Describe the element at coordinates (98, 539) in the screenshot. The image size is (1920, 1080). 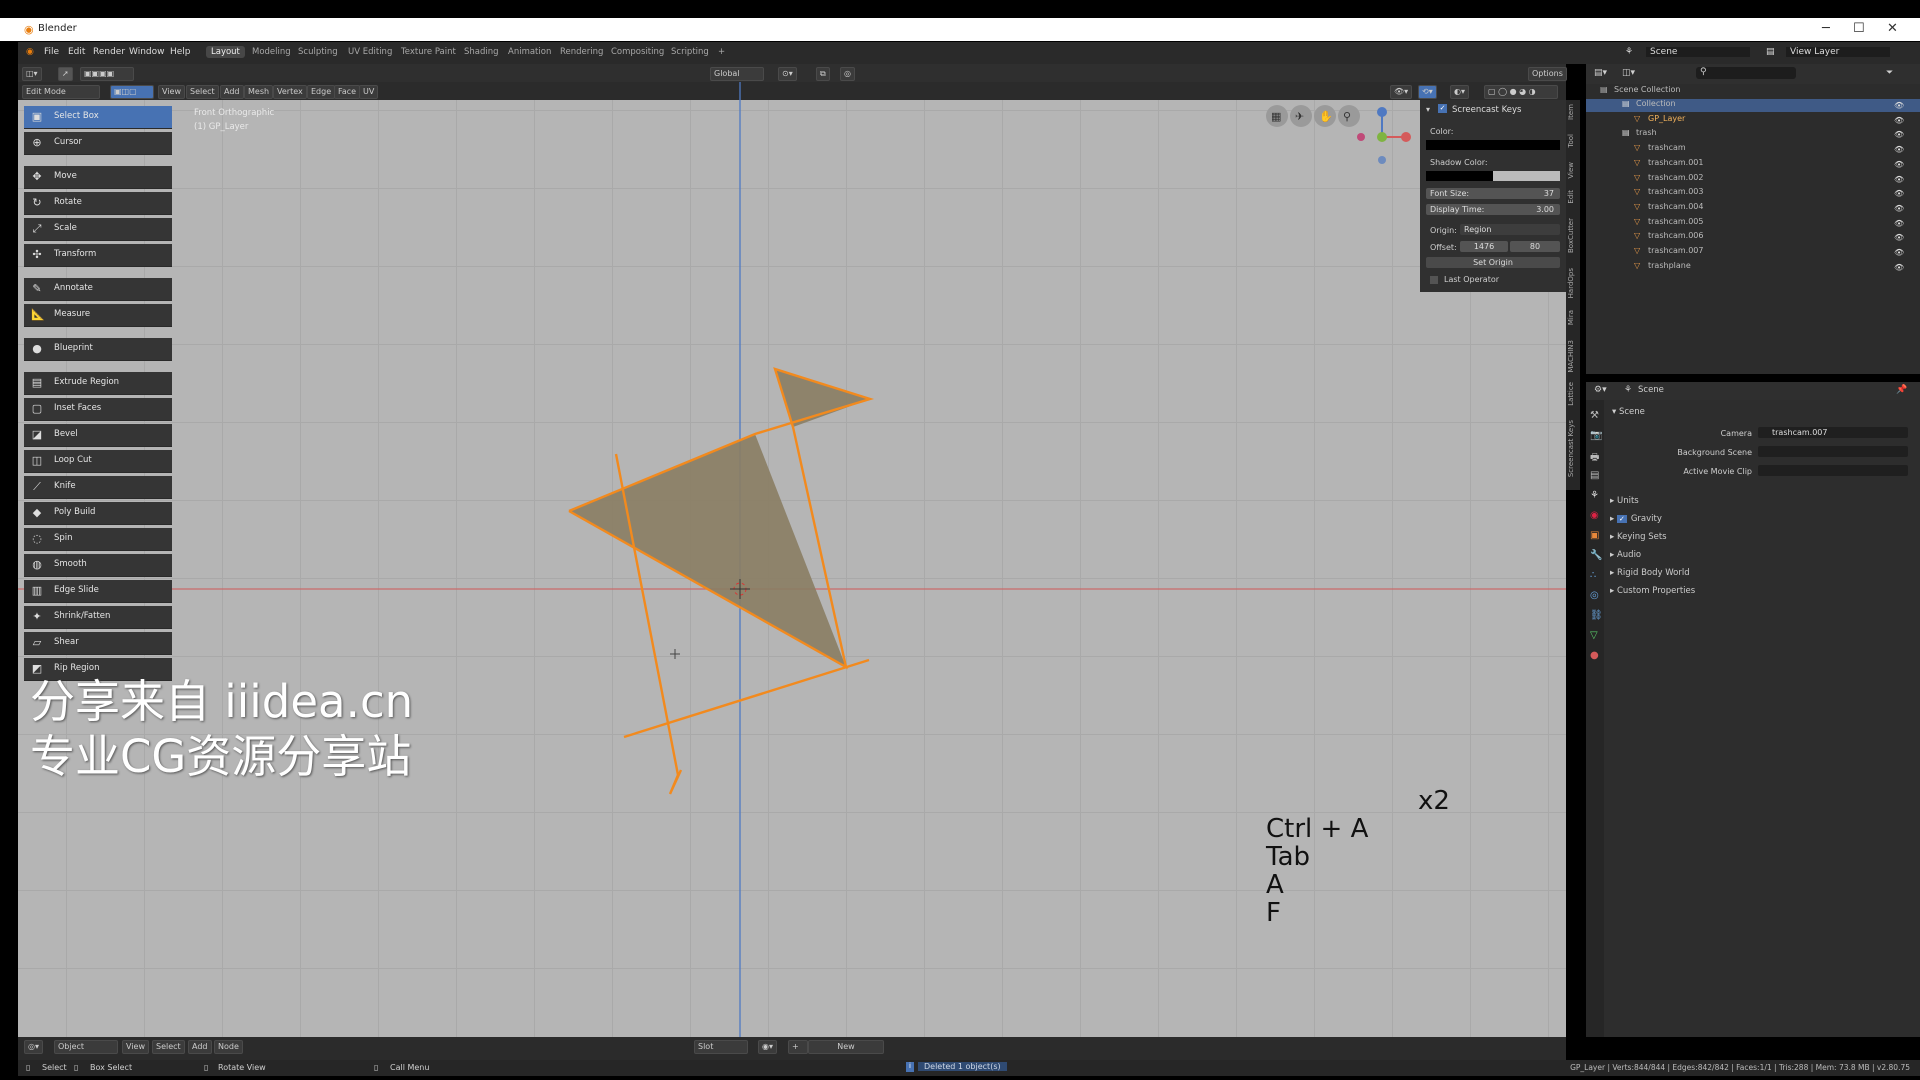
I see `tool-spin: ◌ Spin` at that location.